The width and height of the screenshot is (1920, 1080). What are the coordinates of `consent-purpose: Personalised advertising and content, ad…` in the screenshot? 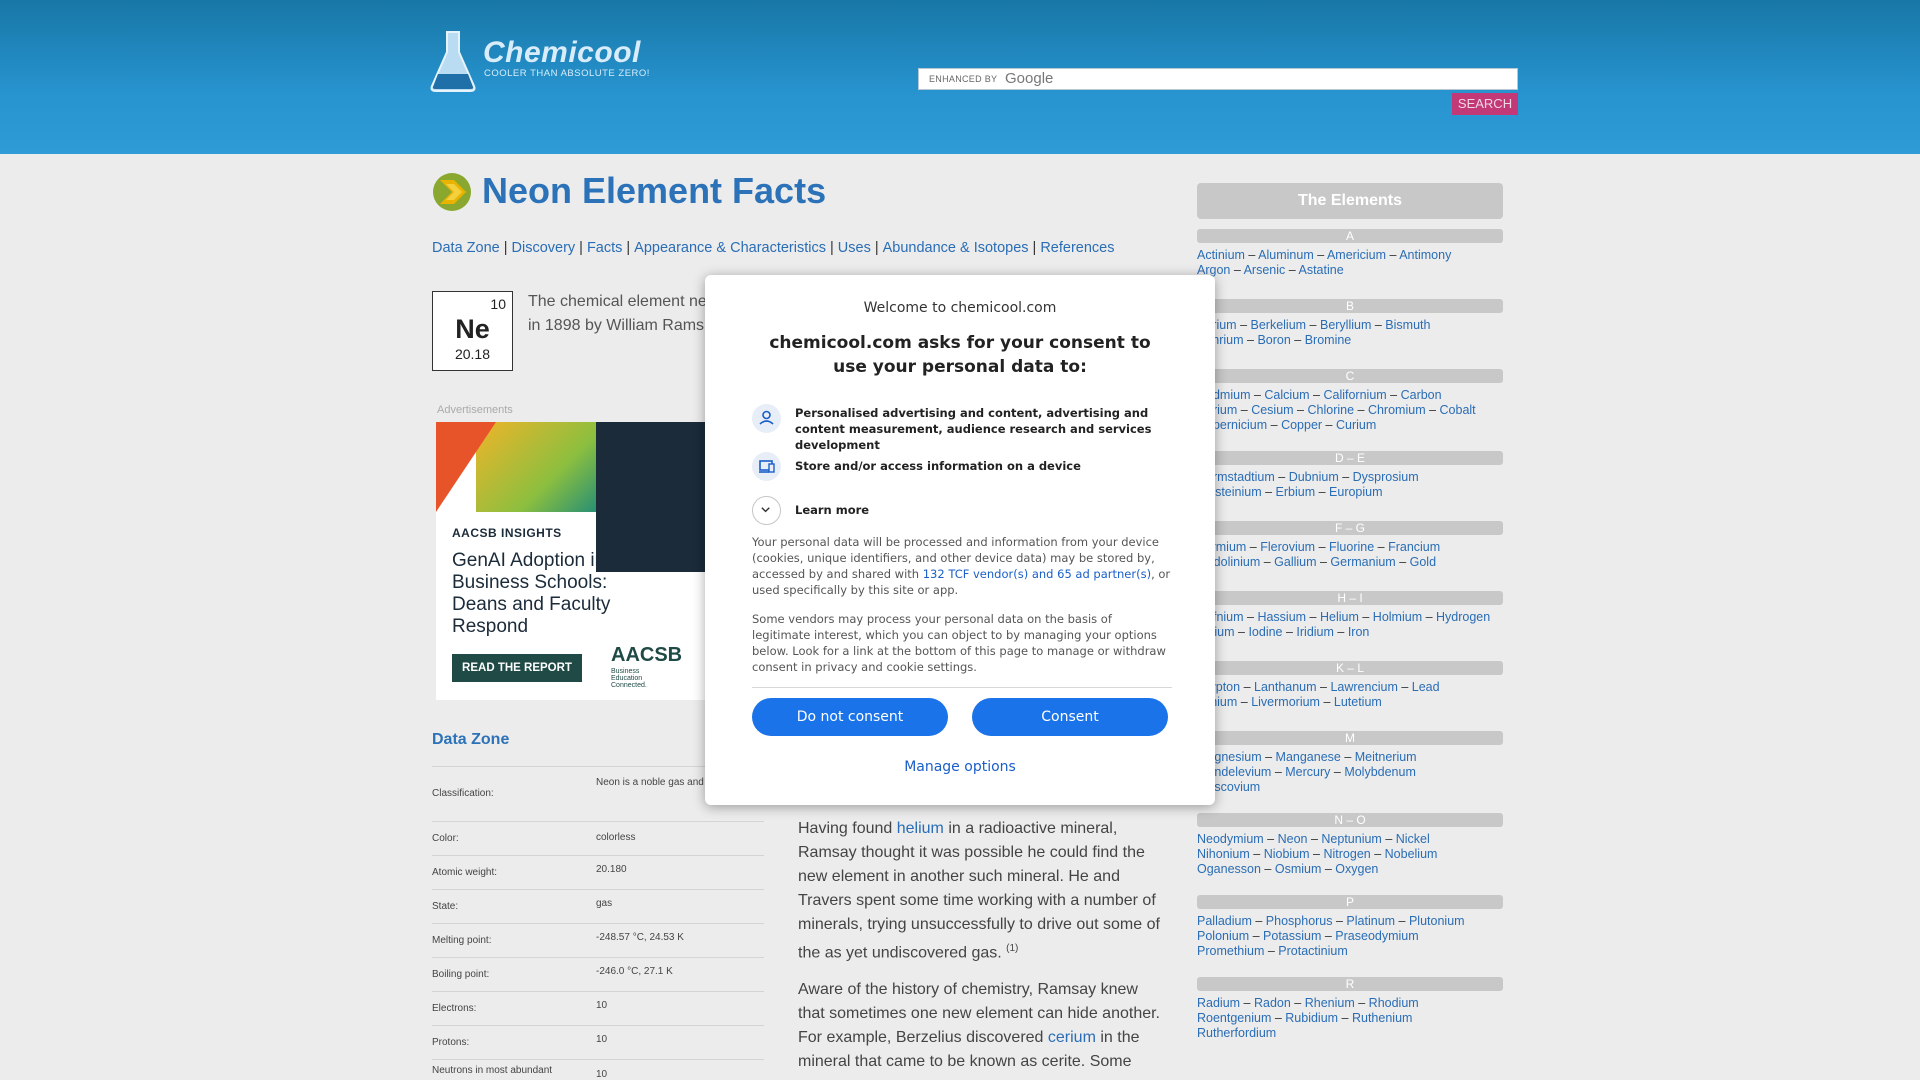 It's located at (962, 428).